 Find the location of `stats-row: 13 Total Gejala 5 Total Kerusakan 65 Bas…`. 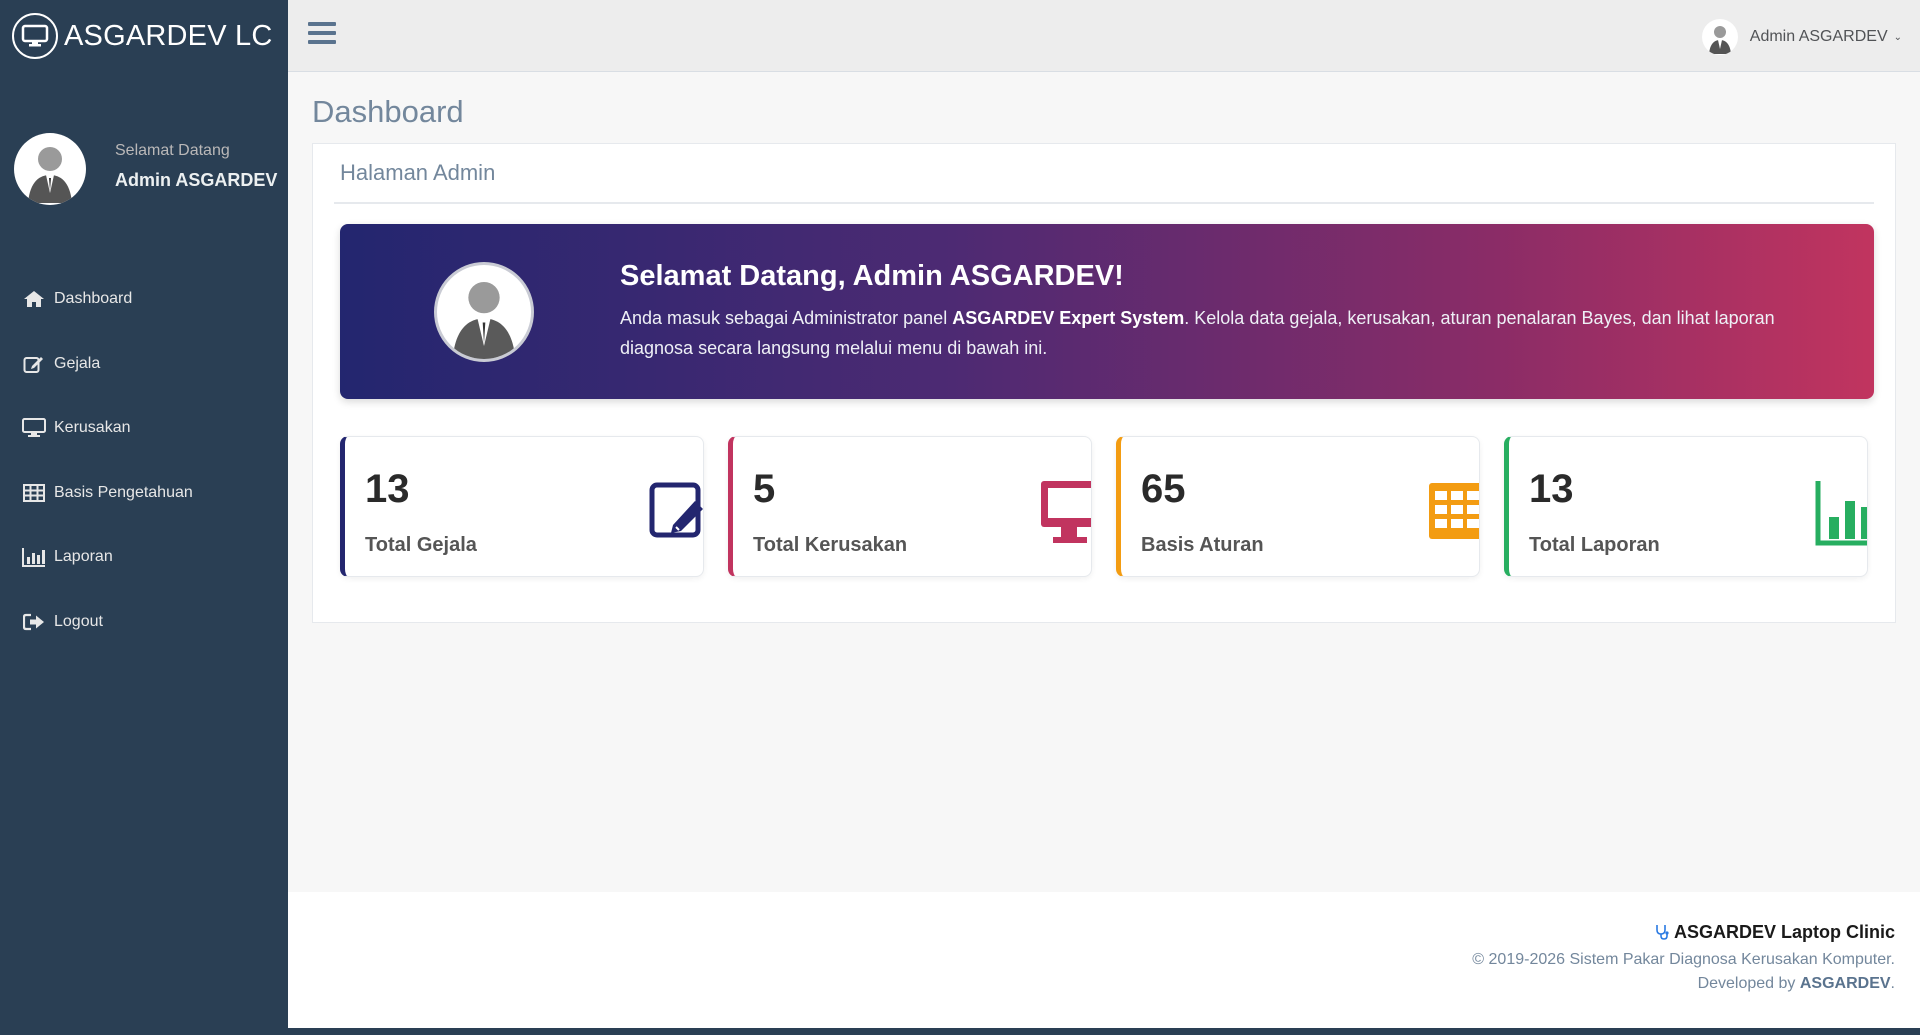

stats-row: 13 Total Gejala 5 Total Kerusakan 65 Bas… is located at coordinates (1107, 506).